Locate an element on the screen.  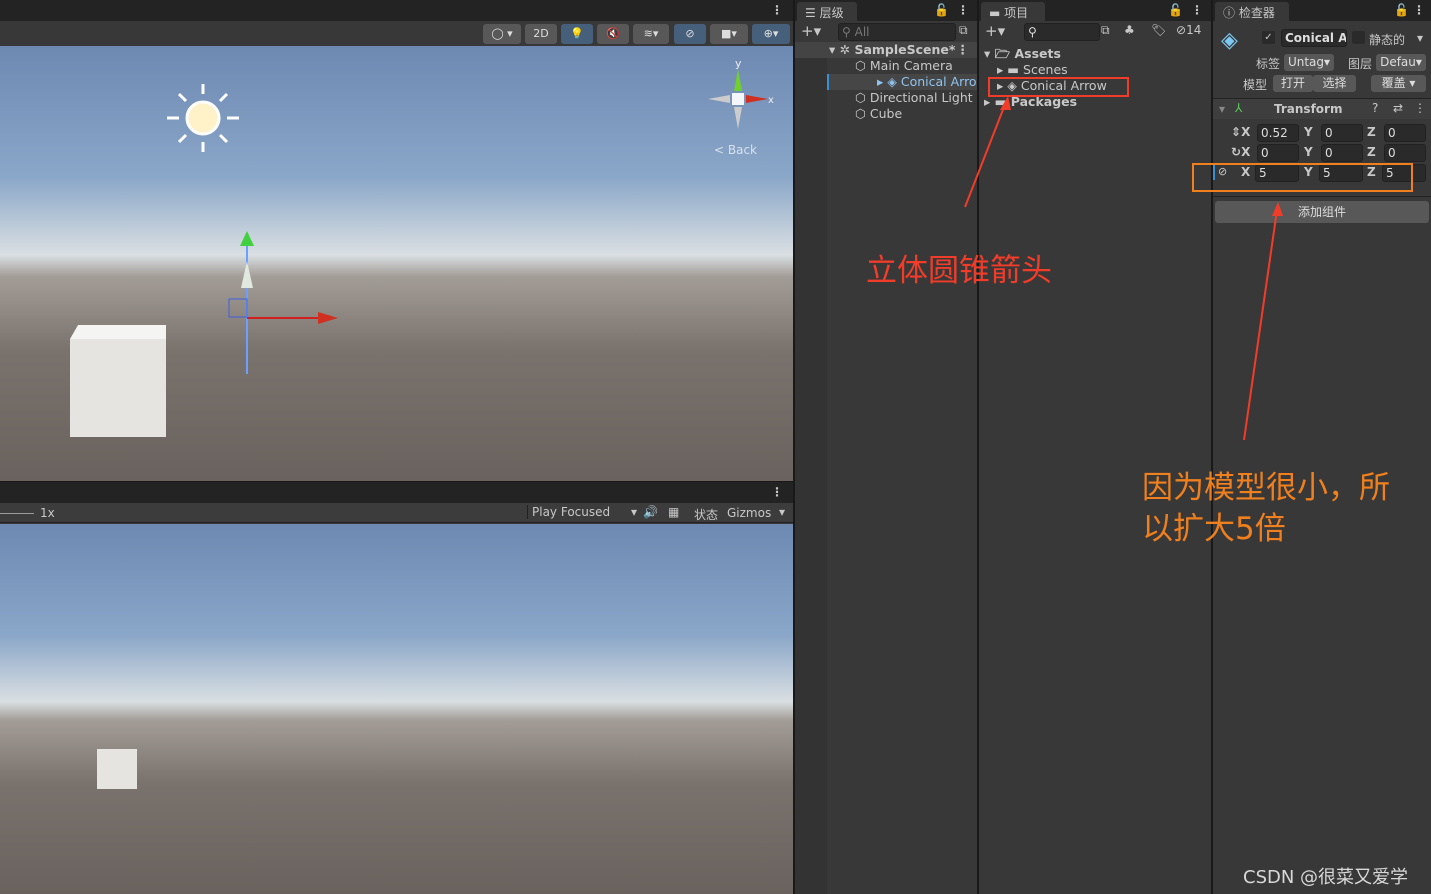
watermark: CSDN @很菜又爱学 is located at coordinates (1326, 877).